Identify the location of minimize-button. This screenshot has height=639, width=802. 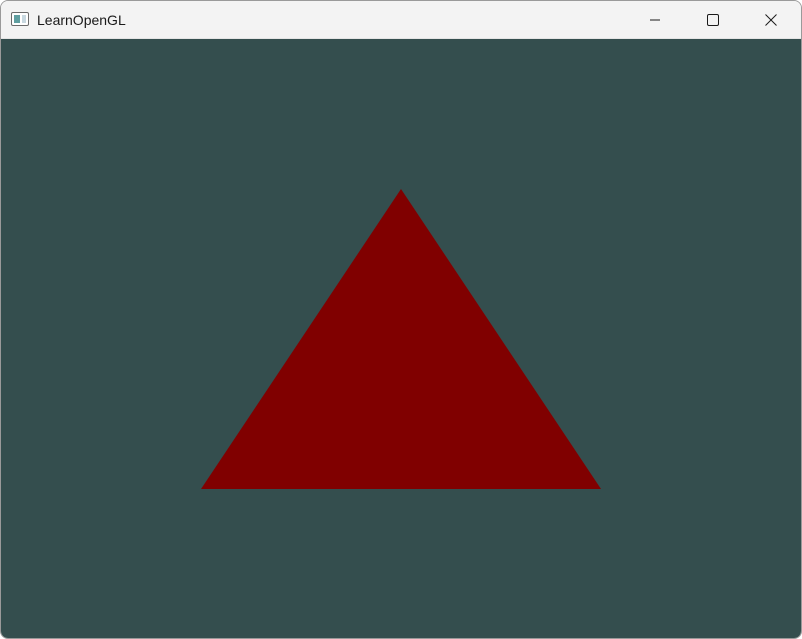
(655, 19).